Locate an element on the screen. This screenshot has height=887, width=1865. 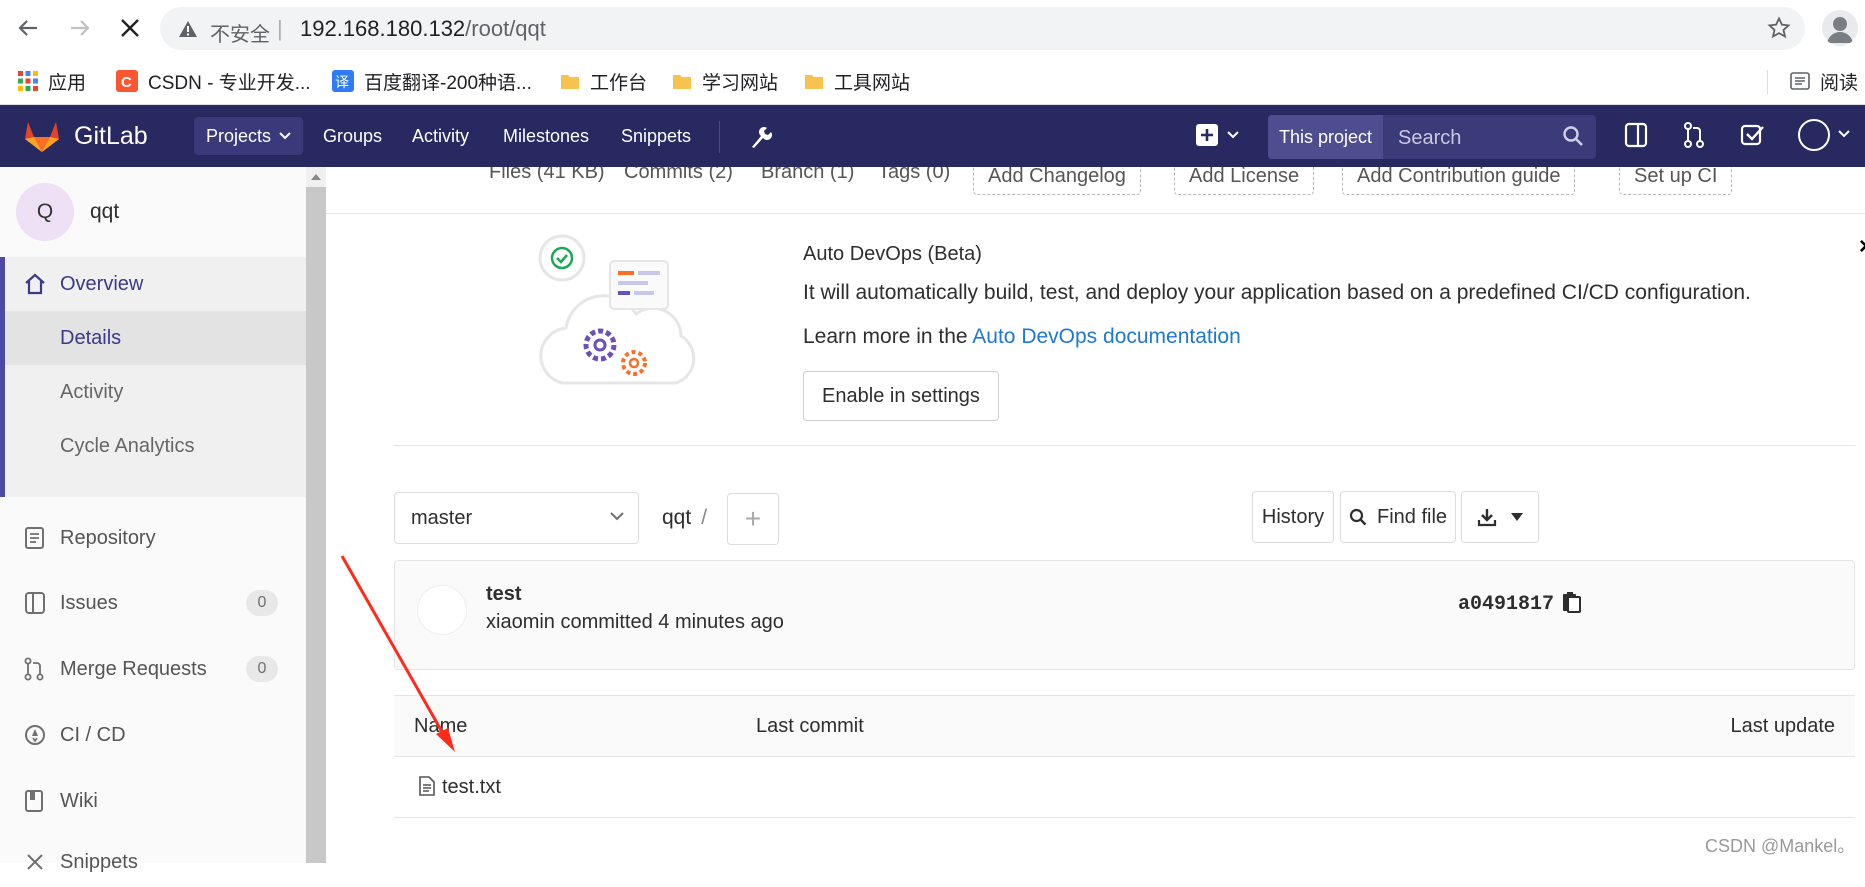
history-label: History is located at coordinates (1293, 516).